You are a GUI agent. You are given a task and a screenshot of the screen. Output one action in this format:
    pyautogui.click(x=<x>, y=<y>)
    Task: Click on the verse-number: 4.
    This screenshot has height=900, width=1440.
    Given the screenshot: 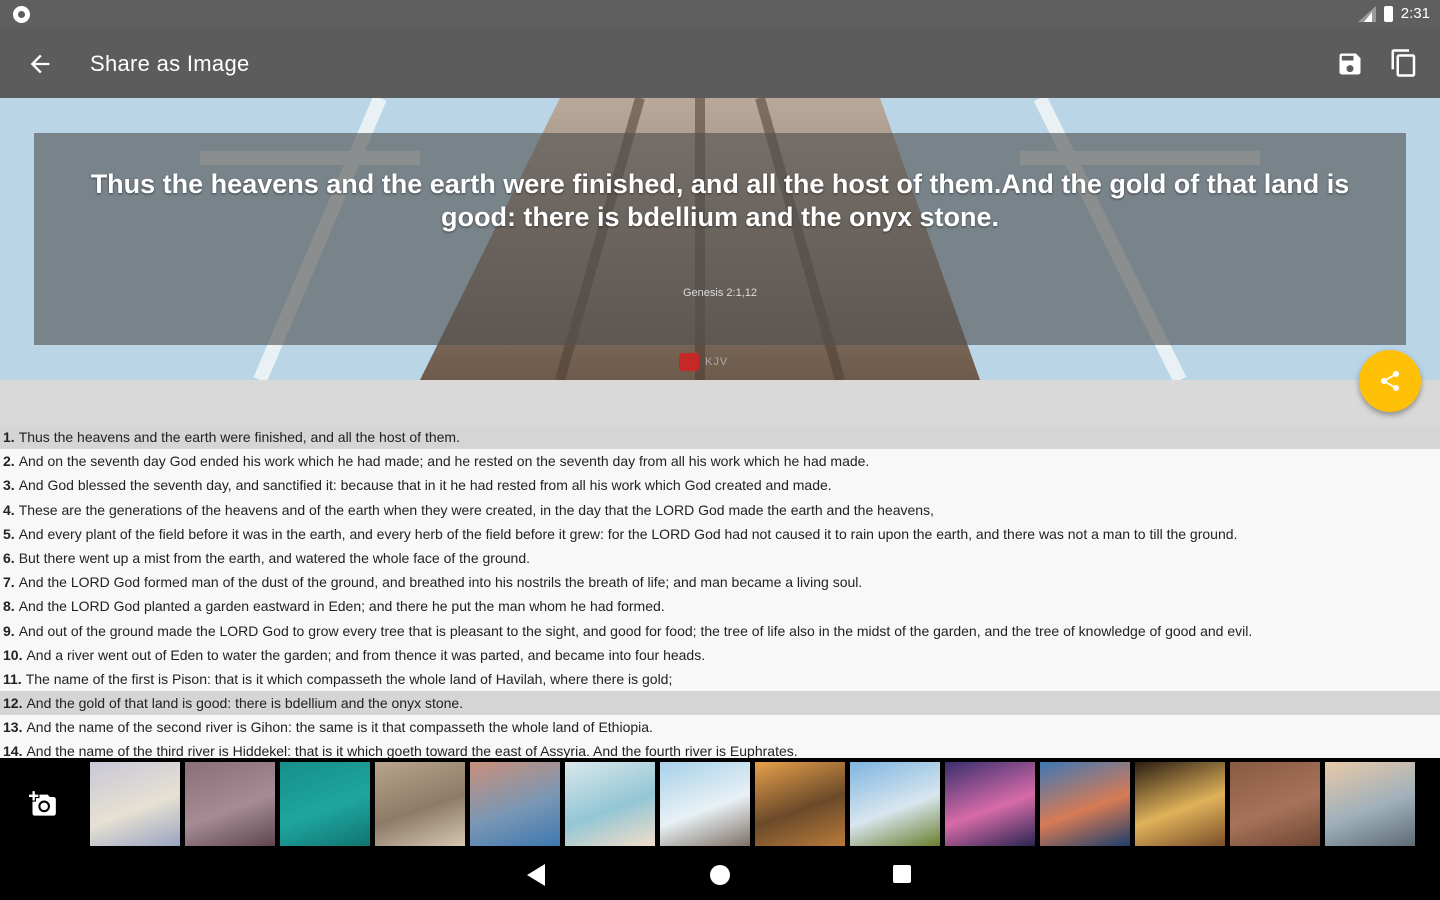 What is the action you would take?
    pyautogui.click(x=9, y=509)
    